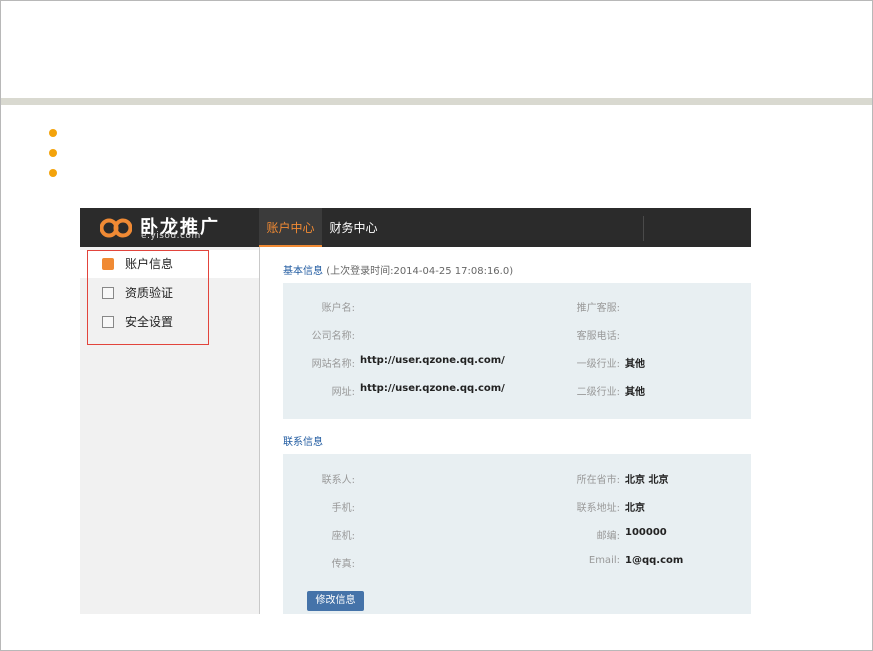 Image resolution: width=873 pixels, height=651 pixels. What do you see at coordinates (338, 308) in the screenshot?
I see `field-label: 账户名:` at bounding box center [338, 308].